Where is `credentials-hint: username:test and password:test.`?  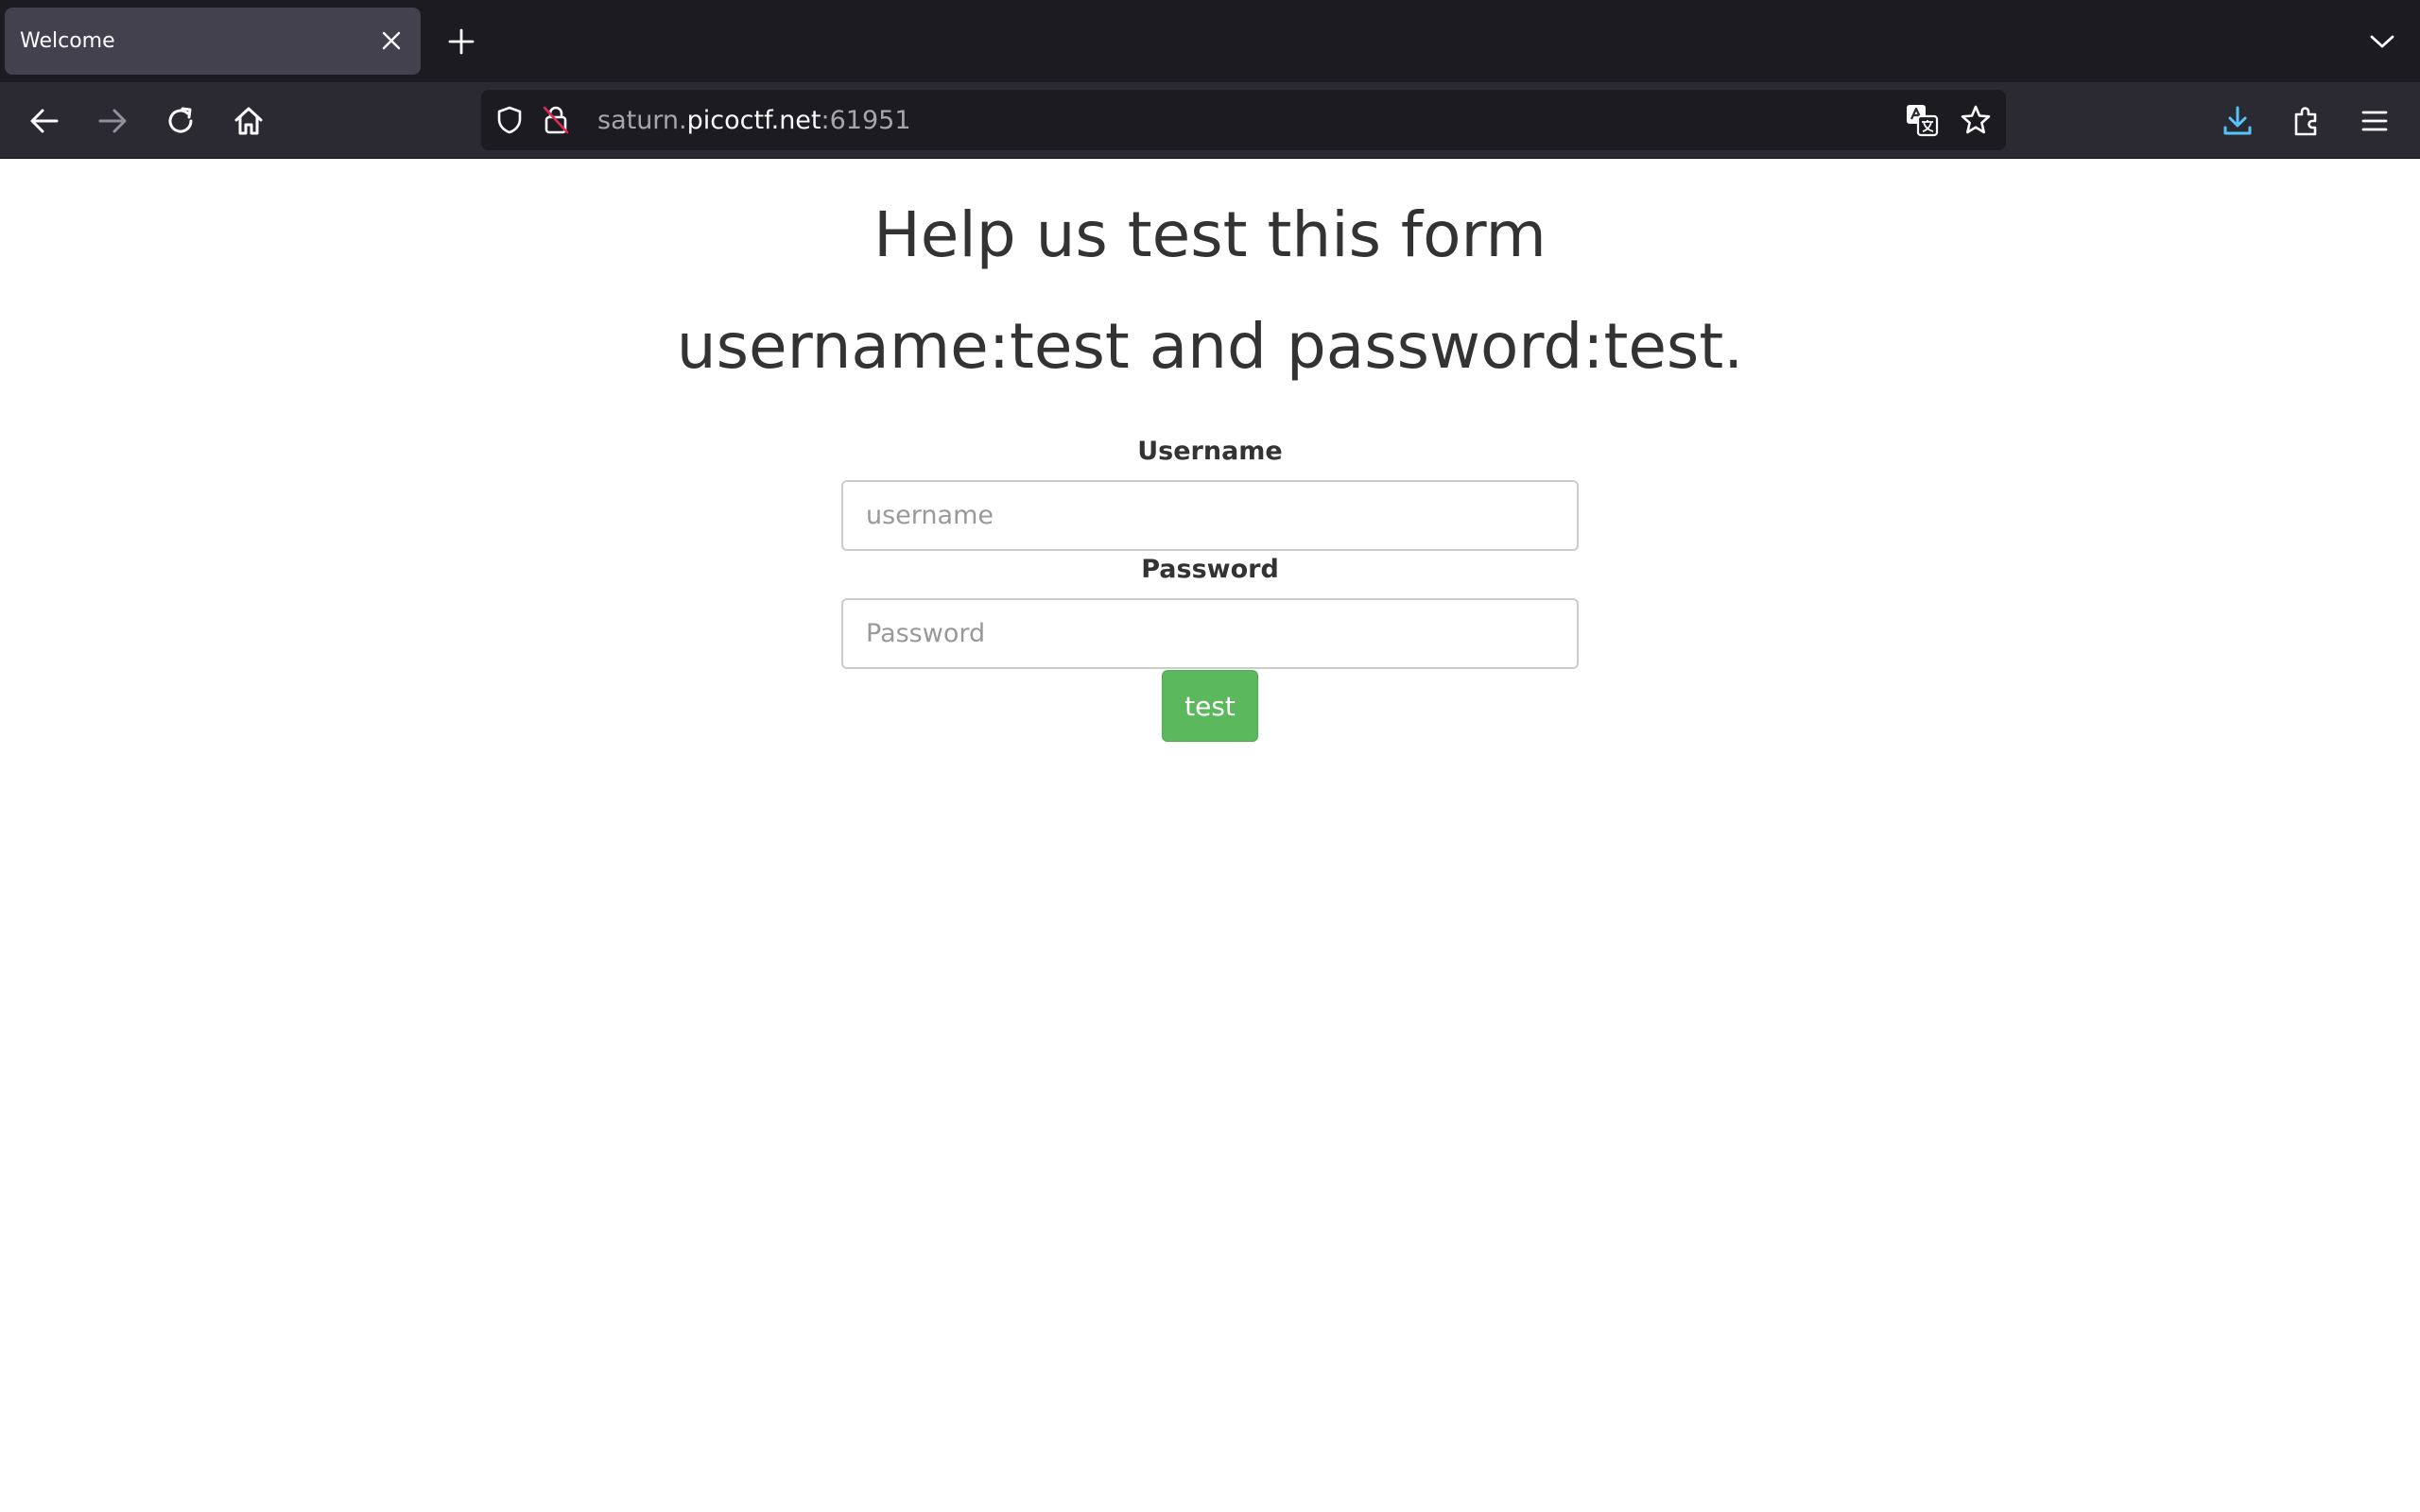
credentials-hint: username:test and password:test. is located at coordinates (1210, 346).